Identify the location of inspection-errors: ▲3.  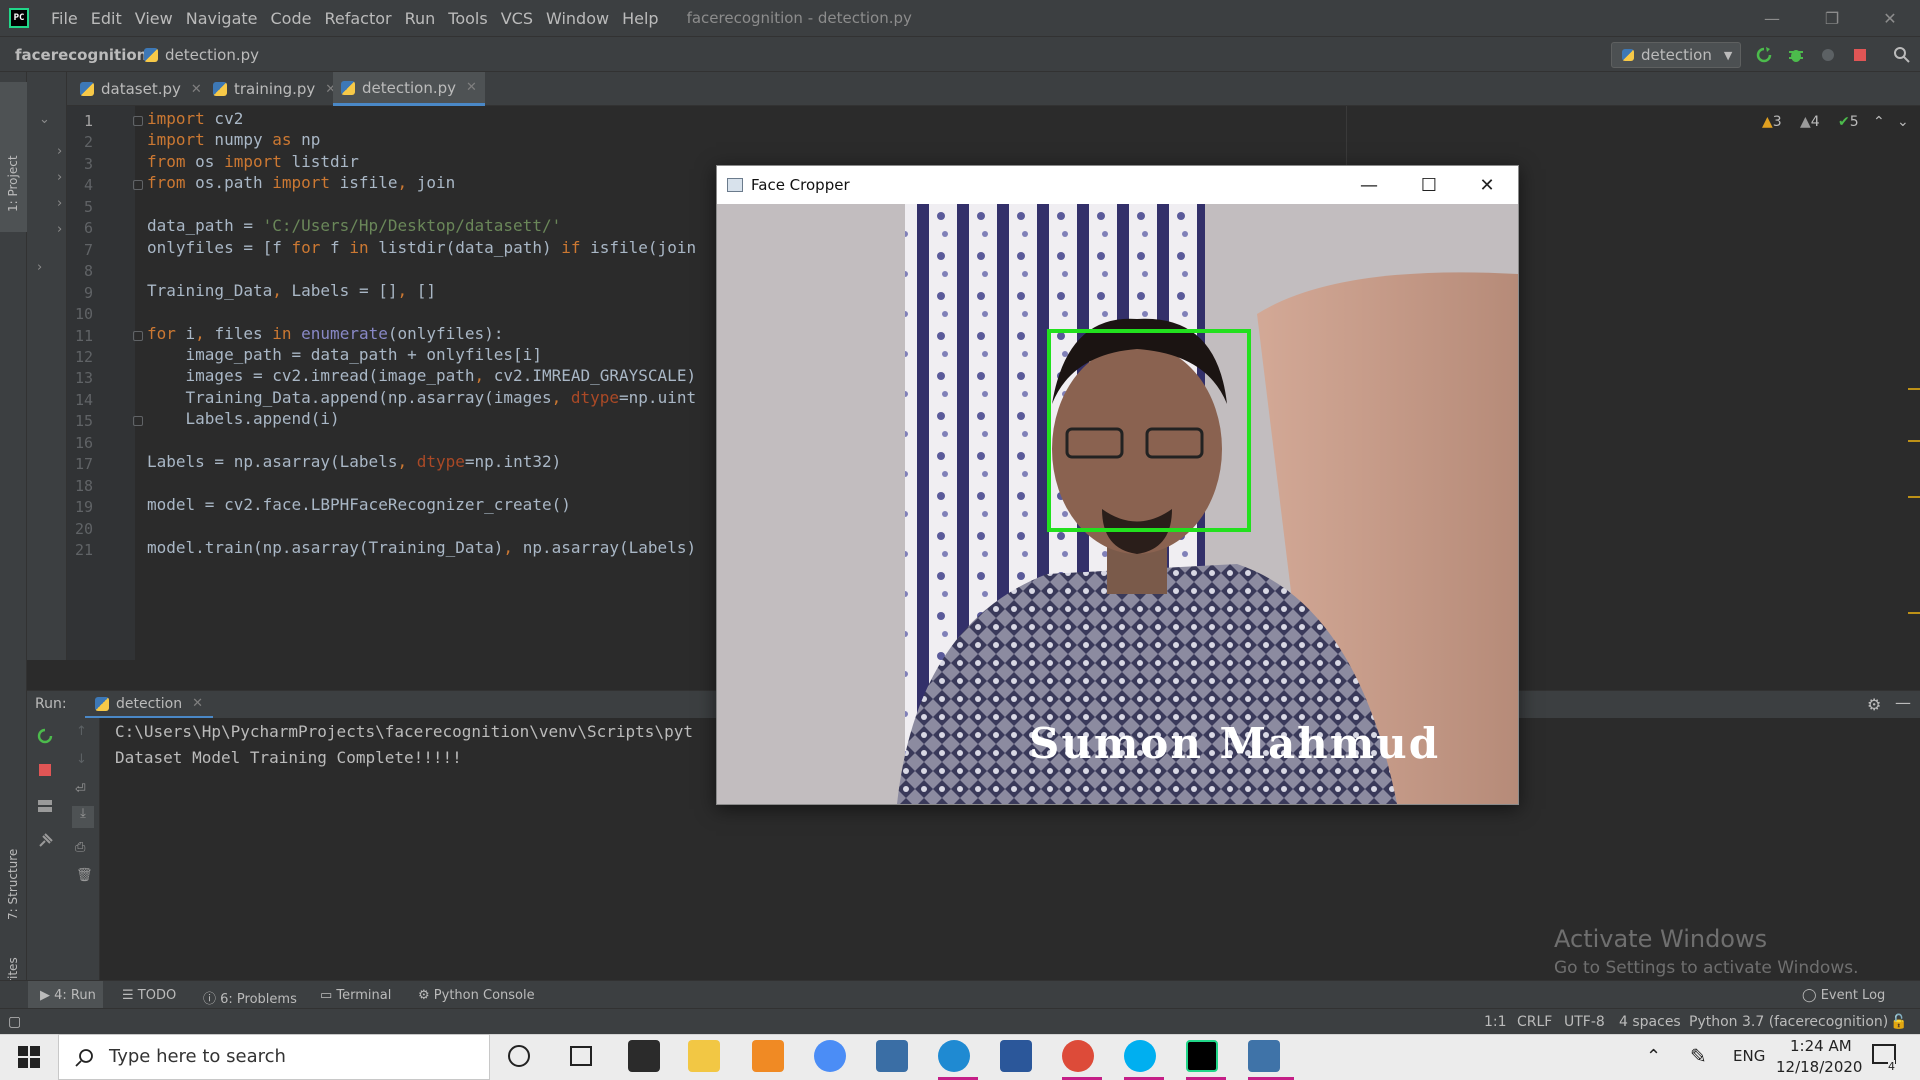
(1772, 122).